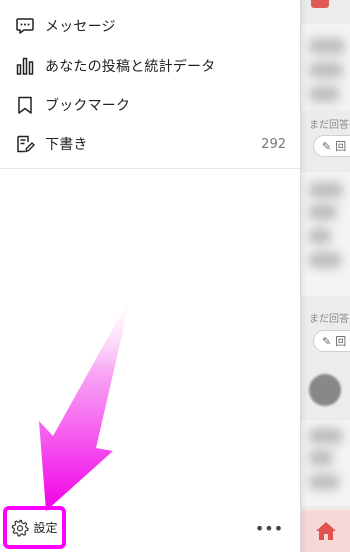  I want to click on more-button: •••, so click(269, 528).